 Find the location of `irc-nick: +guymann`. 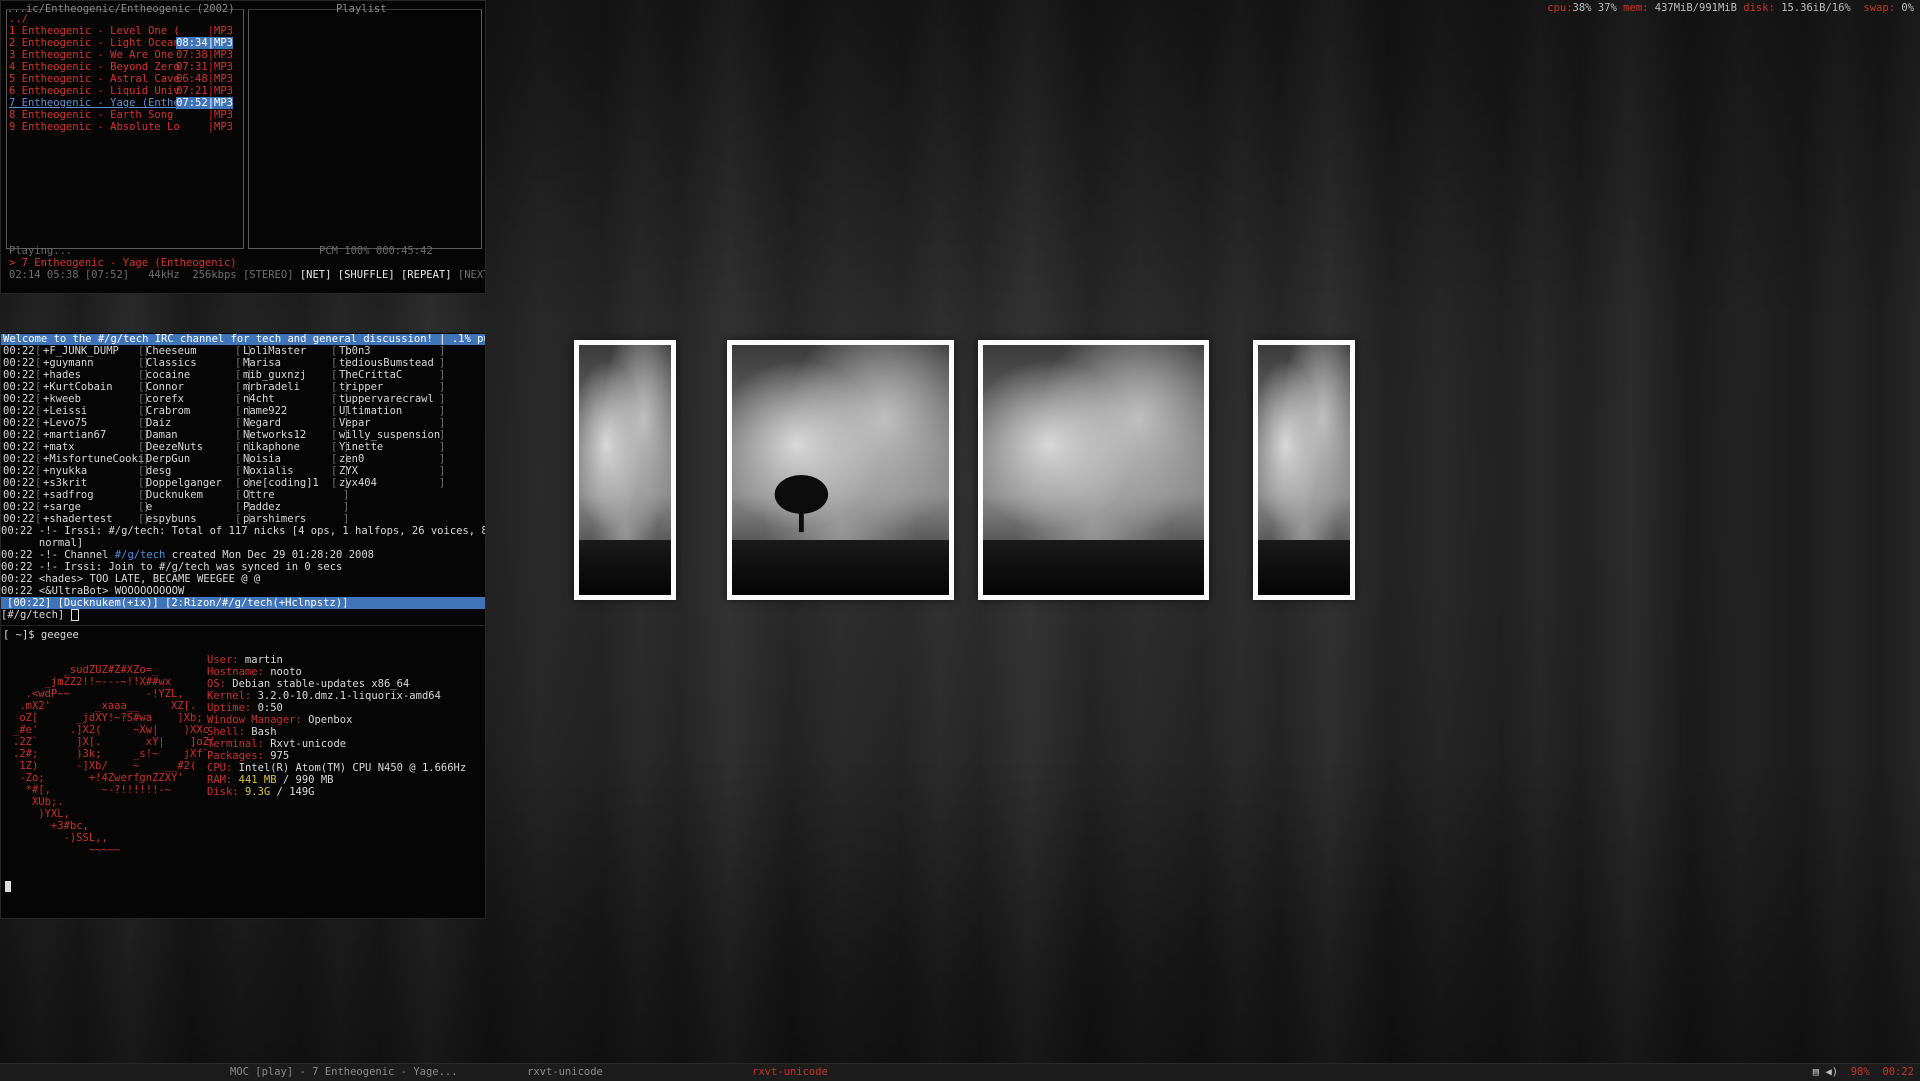

irc-nick: +guymann is located at coordinates (68, 363).